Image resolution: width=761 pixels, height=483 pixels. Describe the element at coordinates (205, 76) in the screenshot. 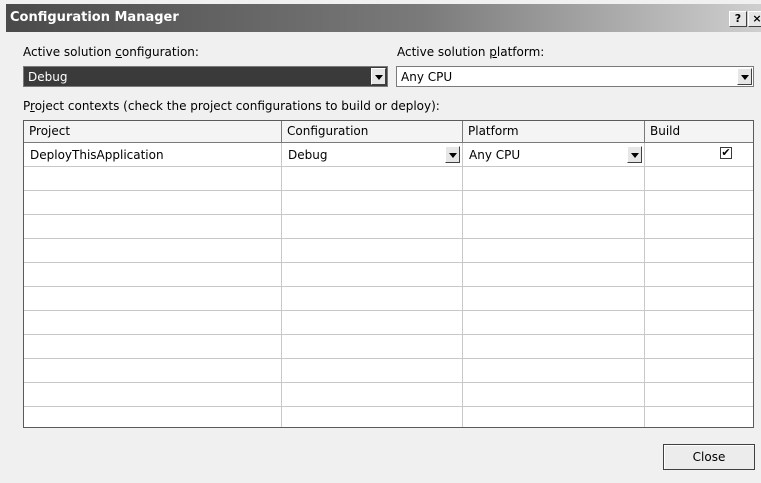

I see `active-config-dropdown: Debug` at that location.